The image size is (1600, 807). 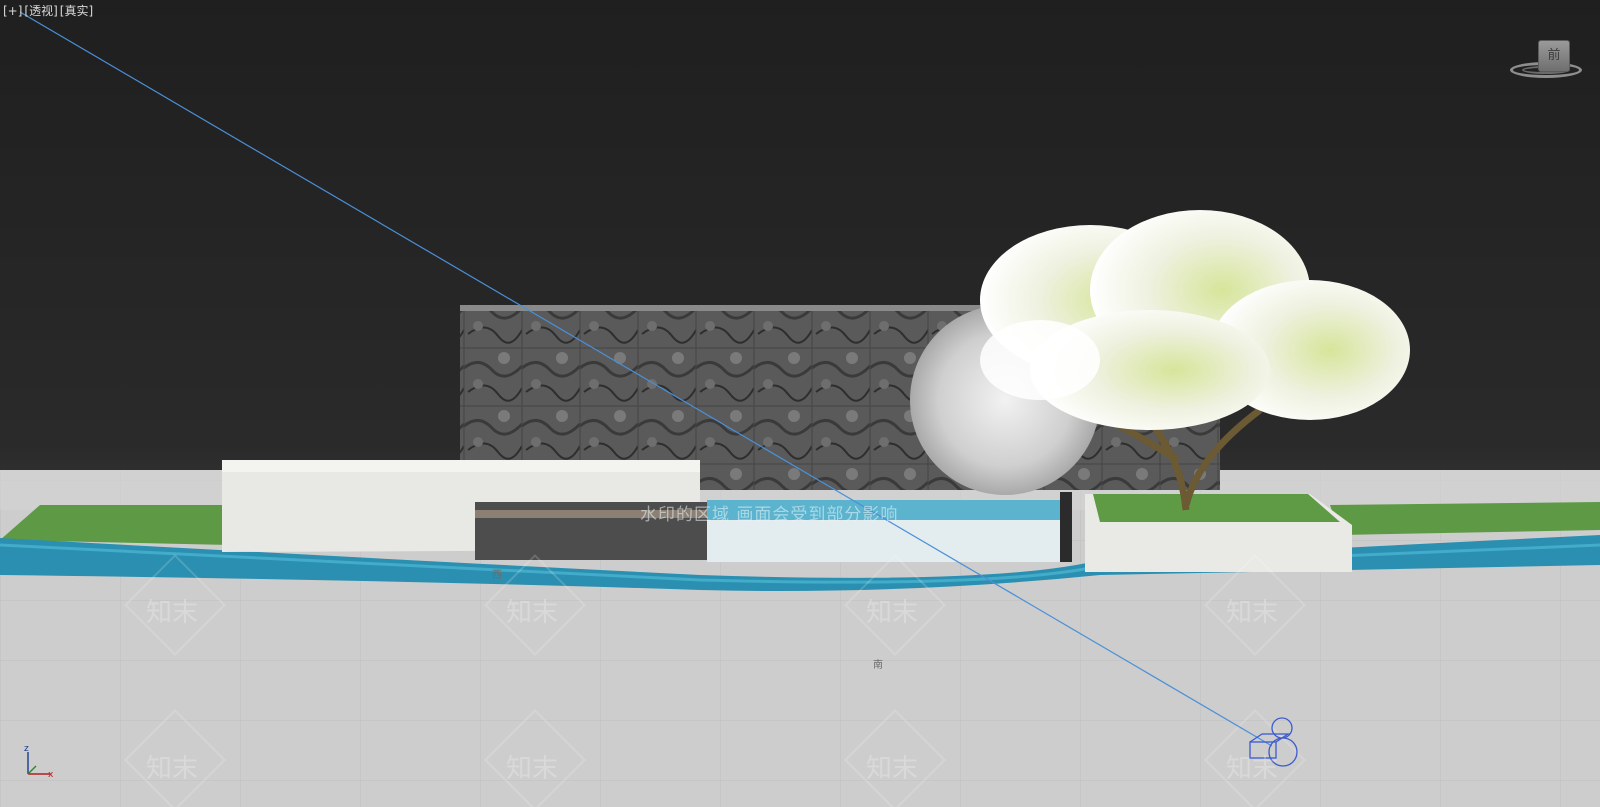 What do you see at coordinates (26, 749) in the screenshot?
I see `axis-label-z: z` at bounding box center [26, 749].